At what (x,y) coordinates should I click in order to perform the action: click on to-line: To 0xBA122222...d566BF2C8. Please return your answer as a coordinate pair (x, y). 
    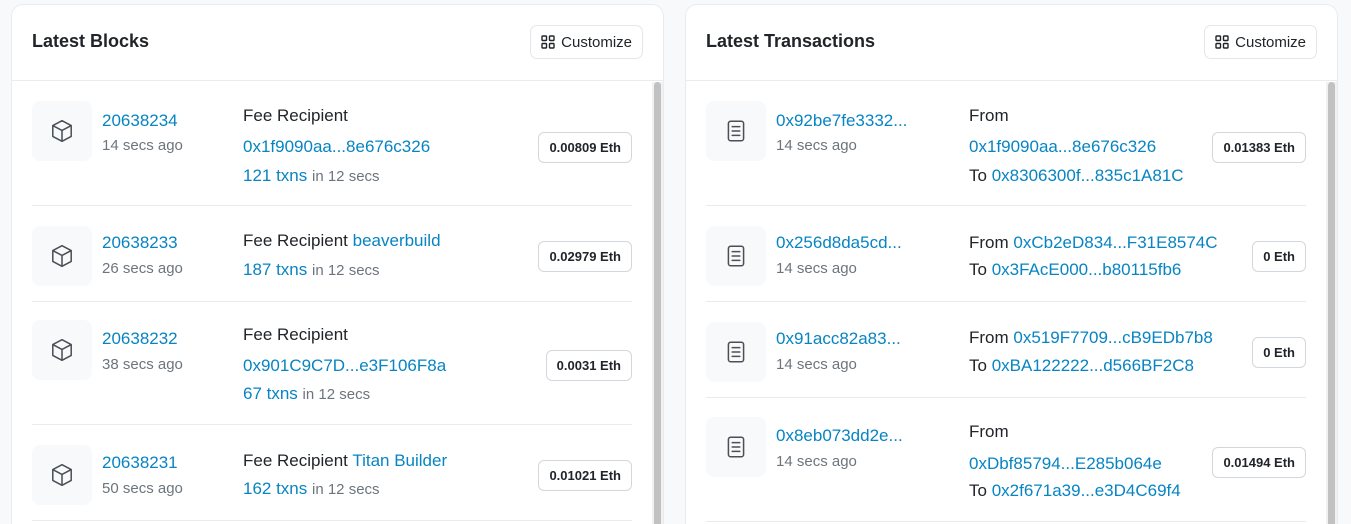
    Looking at the image, I should click on (1081, 366).